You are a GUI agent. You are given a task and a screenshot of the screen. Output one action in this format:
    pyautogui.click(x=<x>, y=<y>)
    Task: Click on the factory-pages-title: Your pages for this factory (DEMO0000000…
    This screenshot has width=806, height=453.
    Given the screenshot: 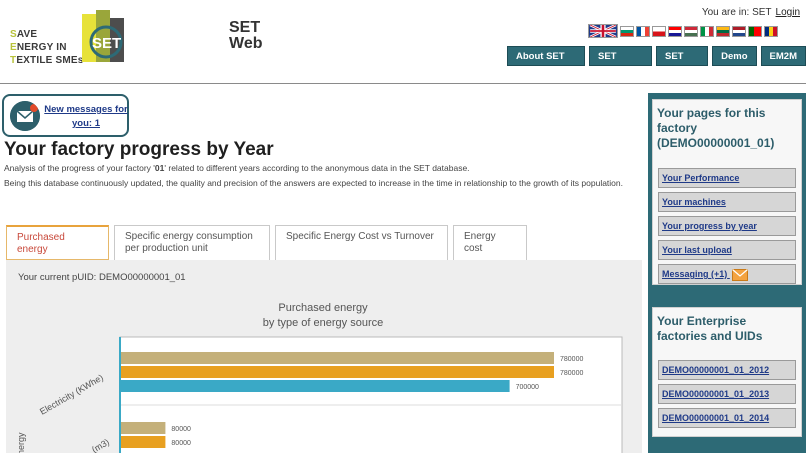 What is the action you would take?
    pyautogui.click(x=716, y=128)
    